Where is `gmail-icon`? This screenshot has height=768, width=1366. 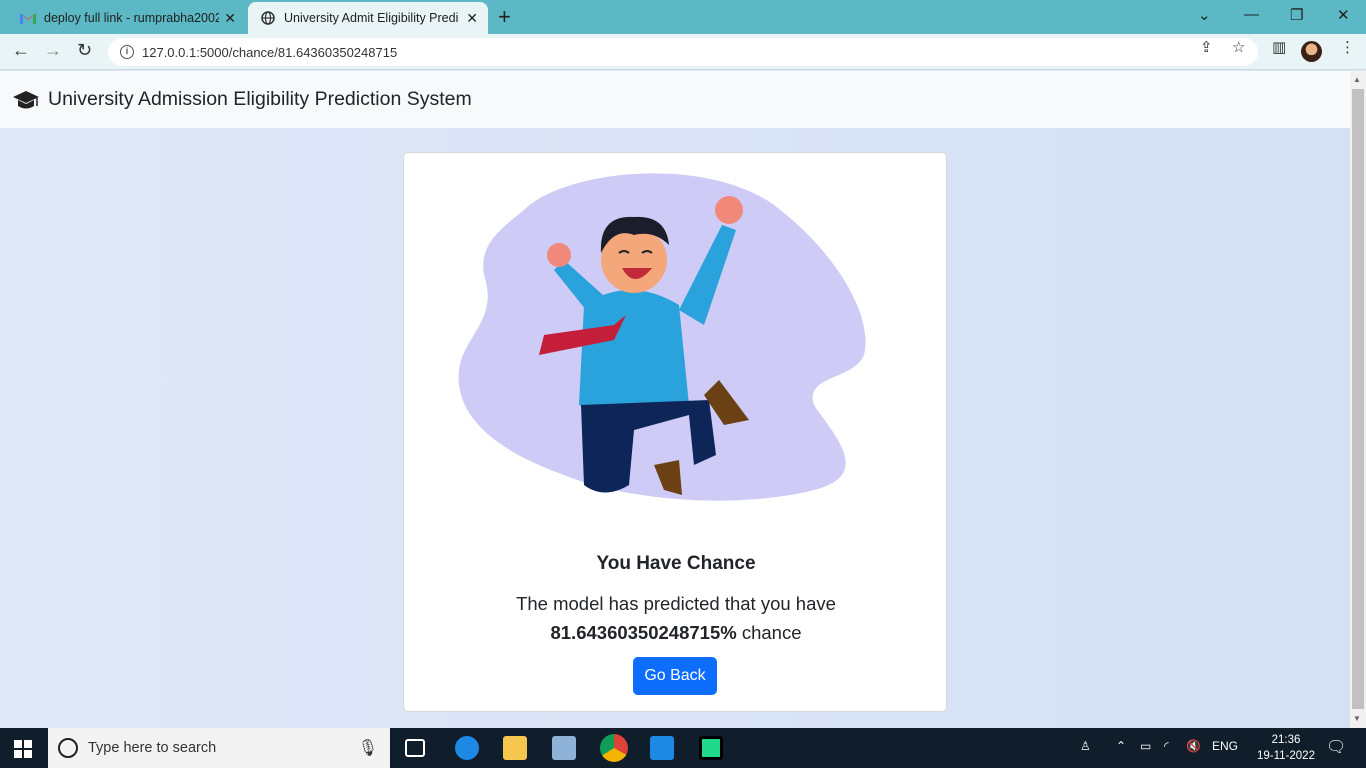 gmail-icon is located at coordinates (28, 18).